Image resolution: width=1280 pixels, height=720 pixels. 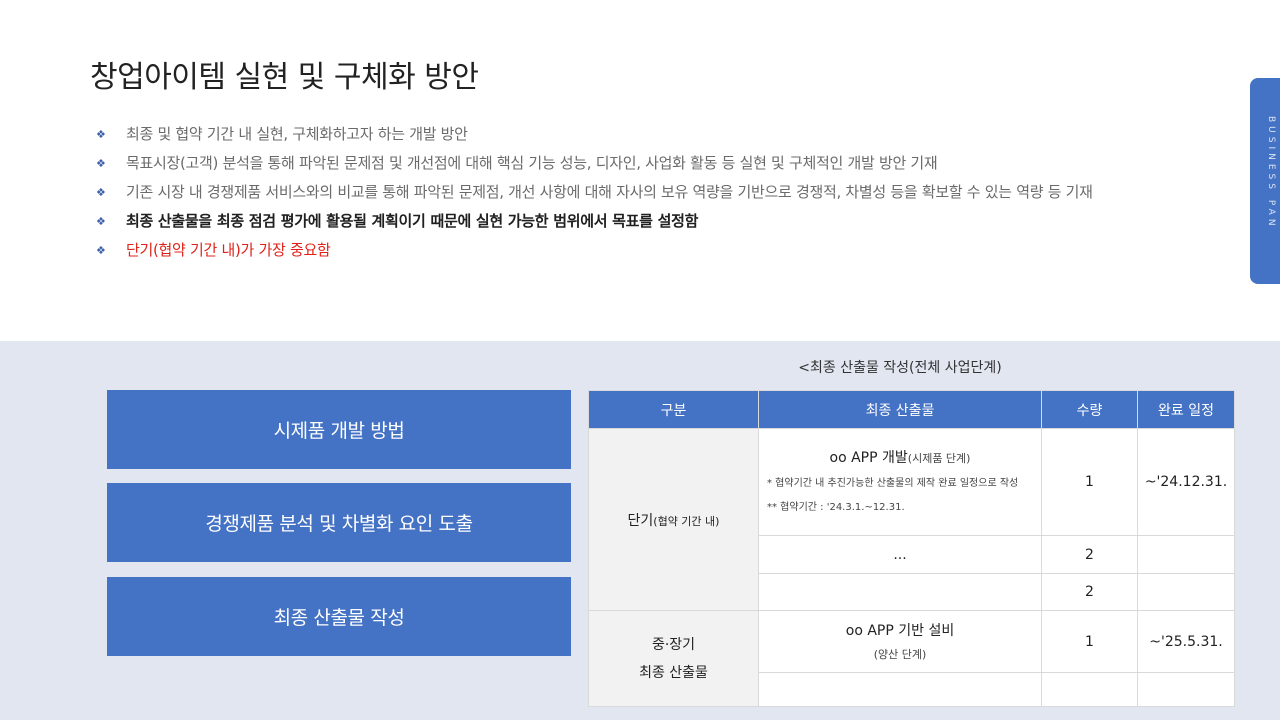 I want to click on method-box-final-output: 최종 산출물 작성, so click(x=339, y=616).